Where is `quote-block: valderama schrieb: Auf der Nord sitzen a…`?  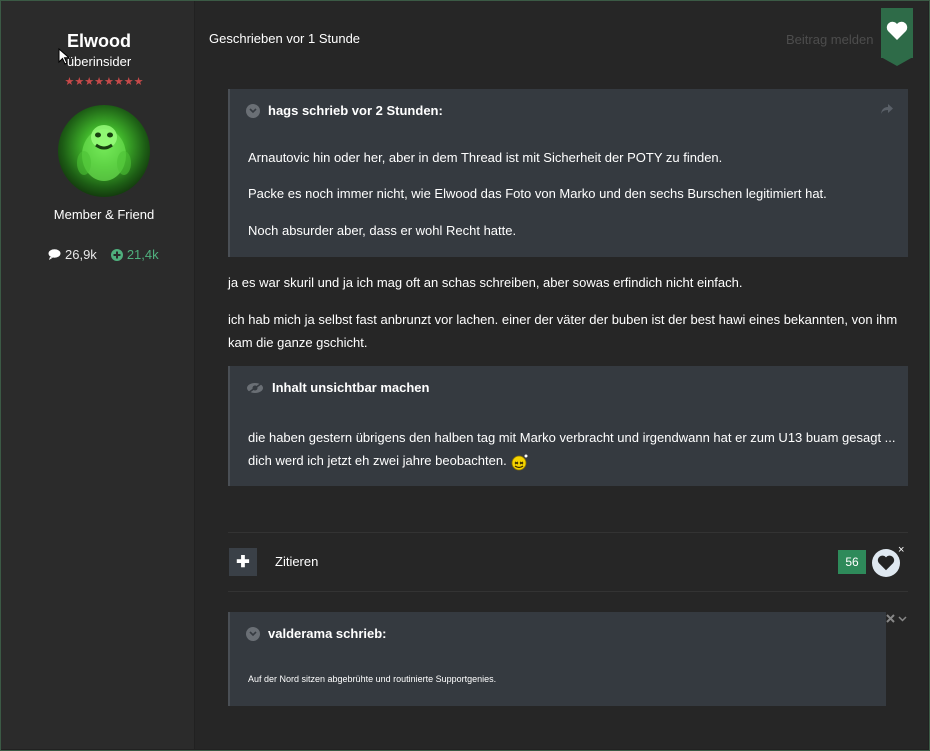 quote-block: valderama schrieb: Auf der Nord sitzen a… is located at coordinates (557, 659).